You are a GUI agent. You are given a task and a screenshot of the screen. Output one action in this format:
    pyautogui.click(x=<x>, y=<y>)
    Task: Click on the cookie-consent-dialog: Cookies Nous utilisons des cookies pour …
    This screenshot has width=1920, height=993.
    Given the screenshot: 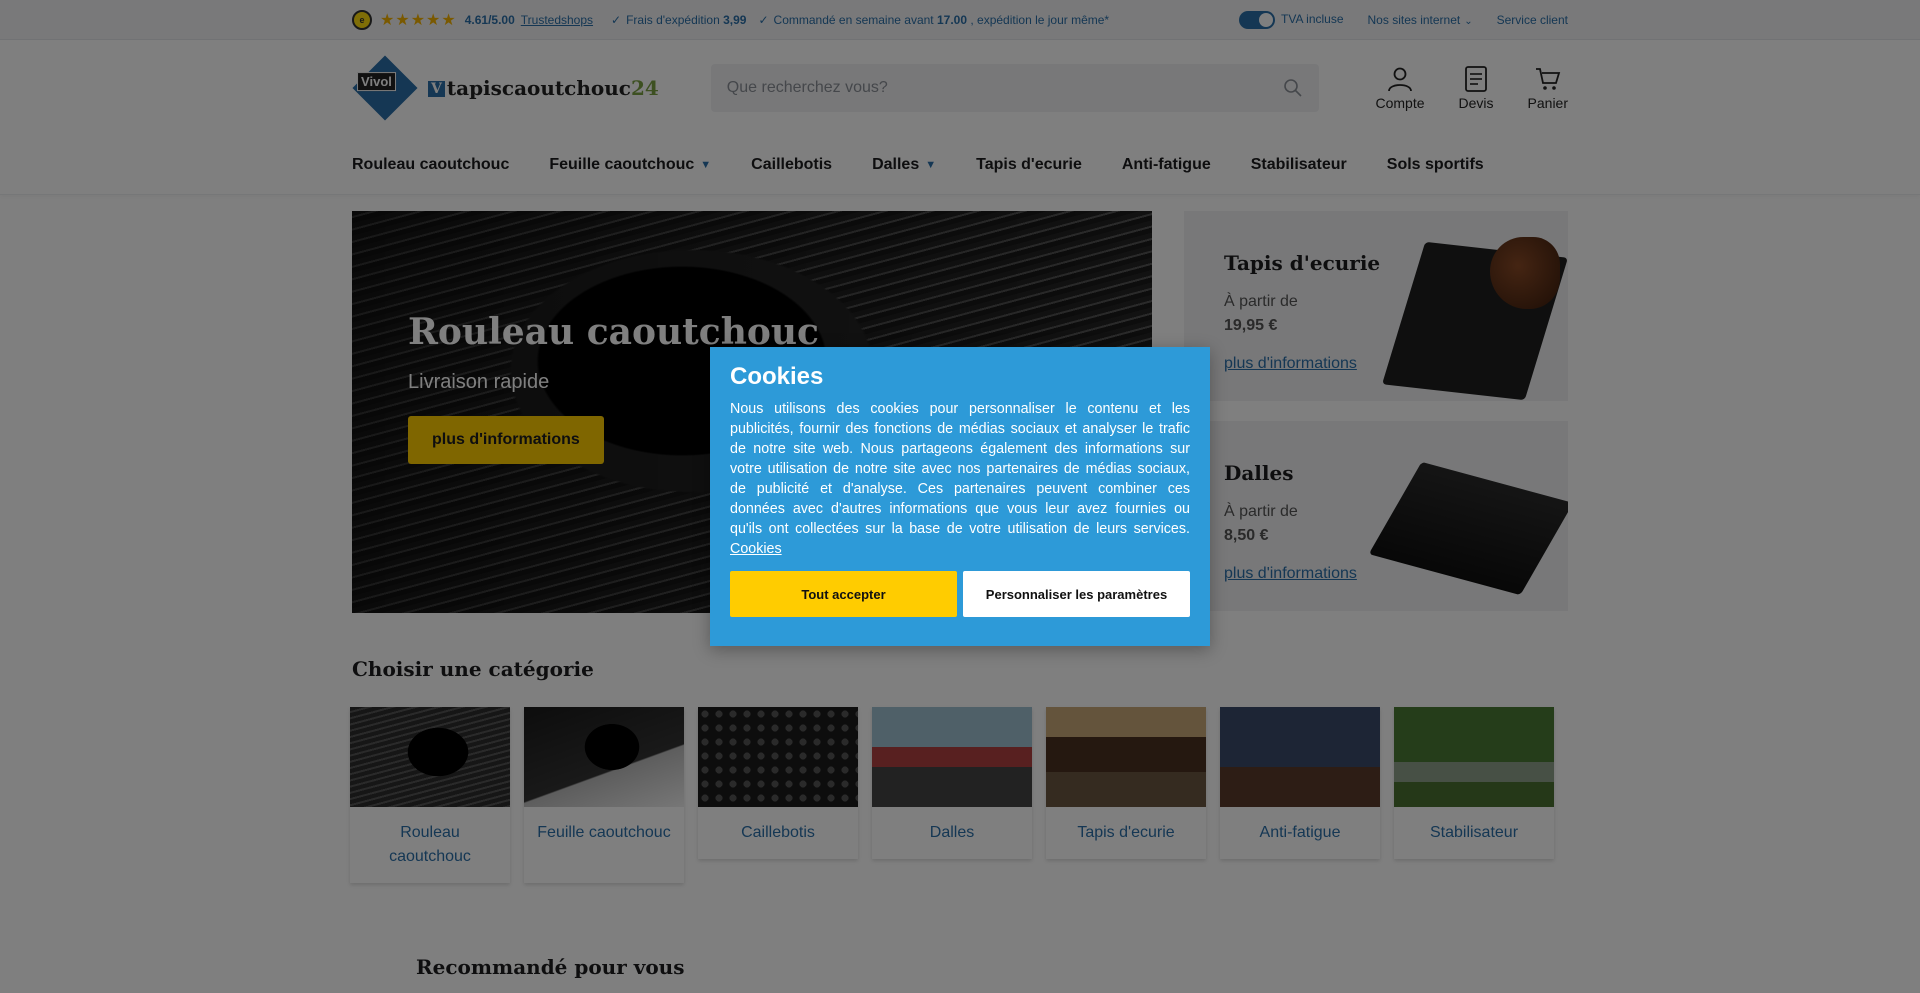 What is the action you would take?
    pyautogui.click(x=960, y=496)
    